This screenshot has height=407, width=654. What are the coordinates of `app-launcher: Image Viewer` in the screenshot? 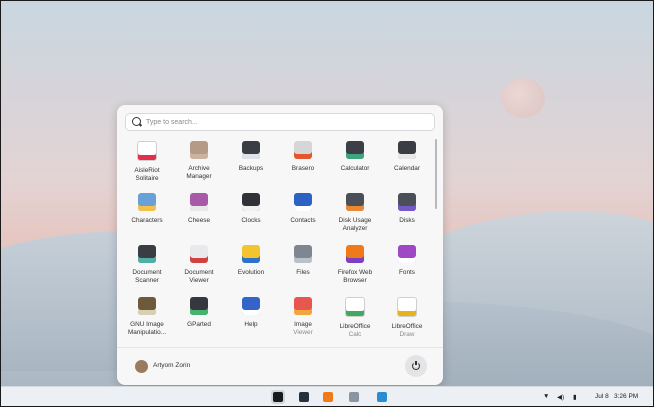 It's located at (303, 317).